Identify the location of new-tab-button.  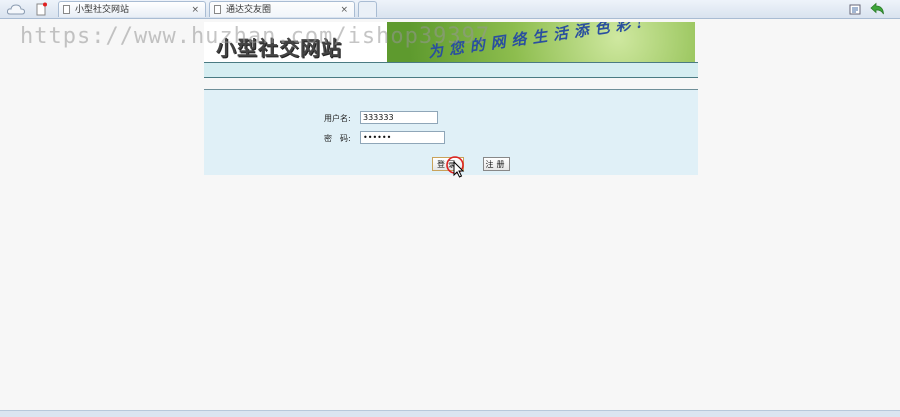
(367, 9).